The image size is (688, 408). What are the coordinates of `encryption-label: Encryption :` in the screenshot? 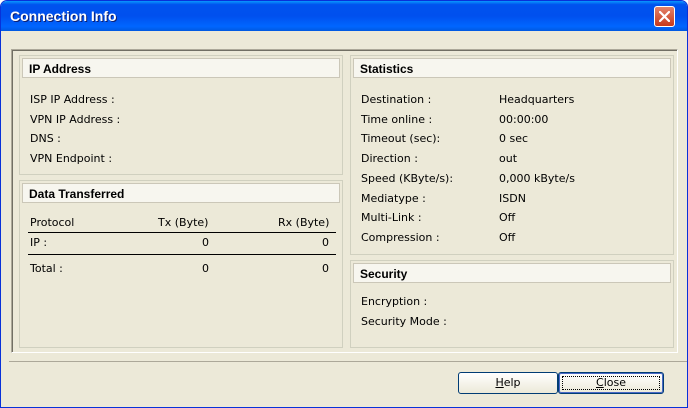 It's located at (394, 301).